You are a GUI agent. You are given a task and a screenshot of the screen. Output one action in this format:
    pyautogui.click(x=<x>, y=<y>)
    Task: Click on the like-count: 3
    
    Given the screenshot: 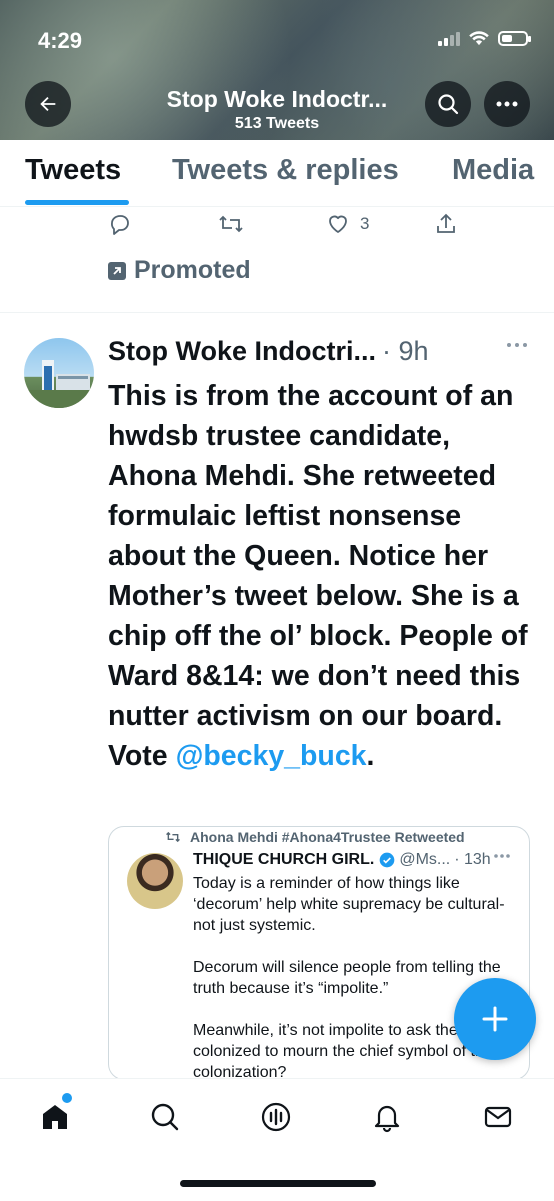 What is the action you would take?
    pyautogui.click(x=365, y=223)
    